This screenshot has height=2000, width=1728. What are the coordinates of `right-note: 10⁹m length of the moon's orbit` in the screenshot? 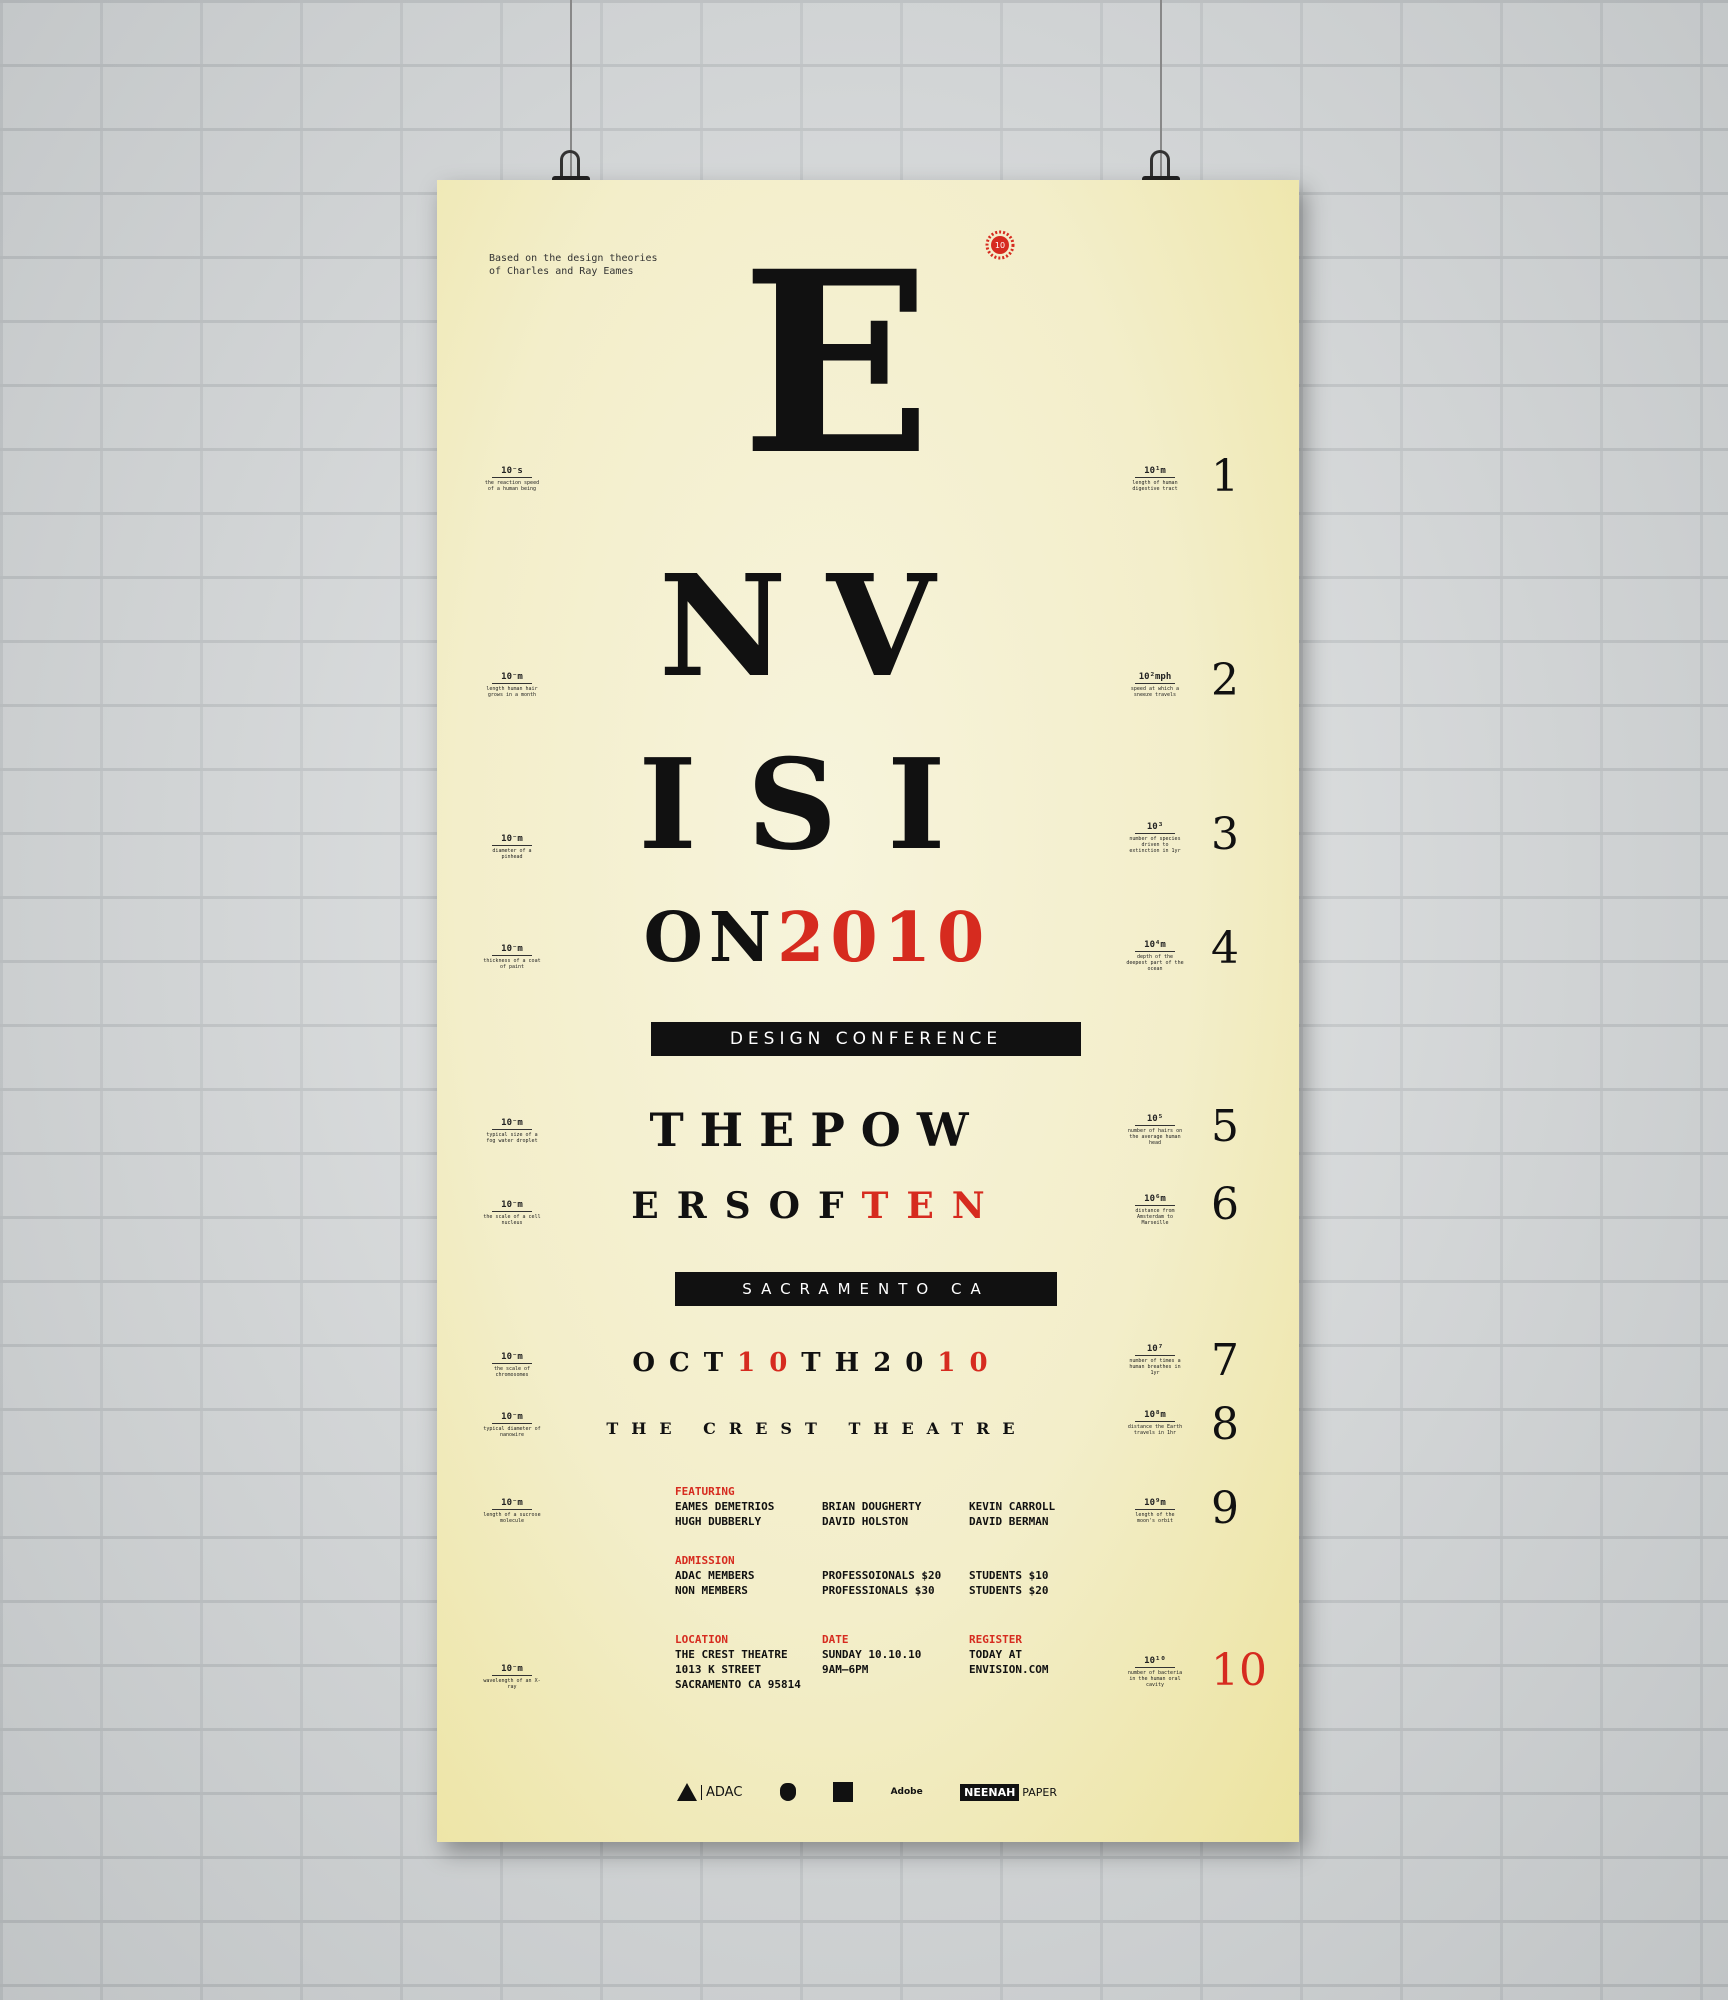 It's located at (1155, 1511).